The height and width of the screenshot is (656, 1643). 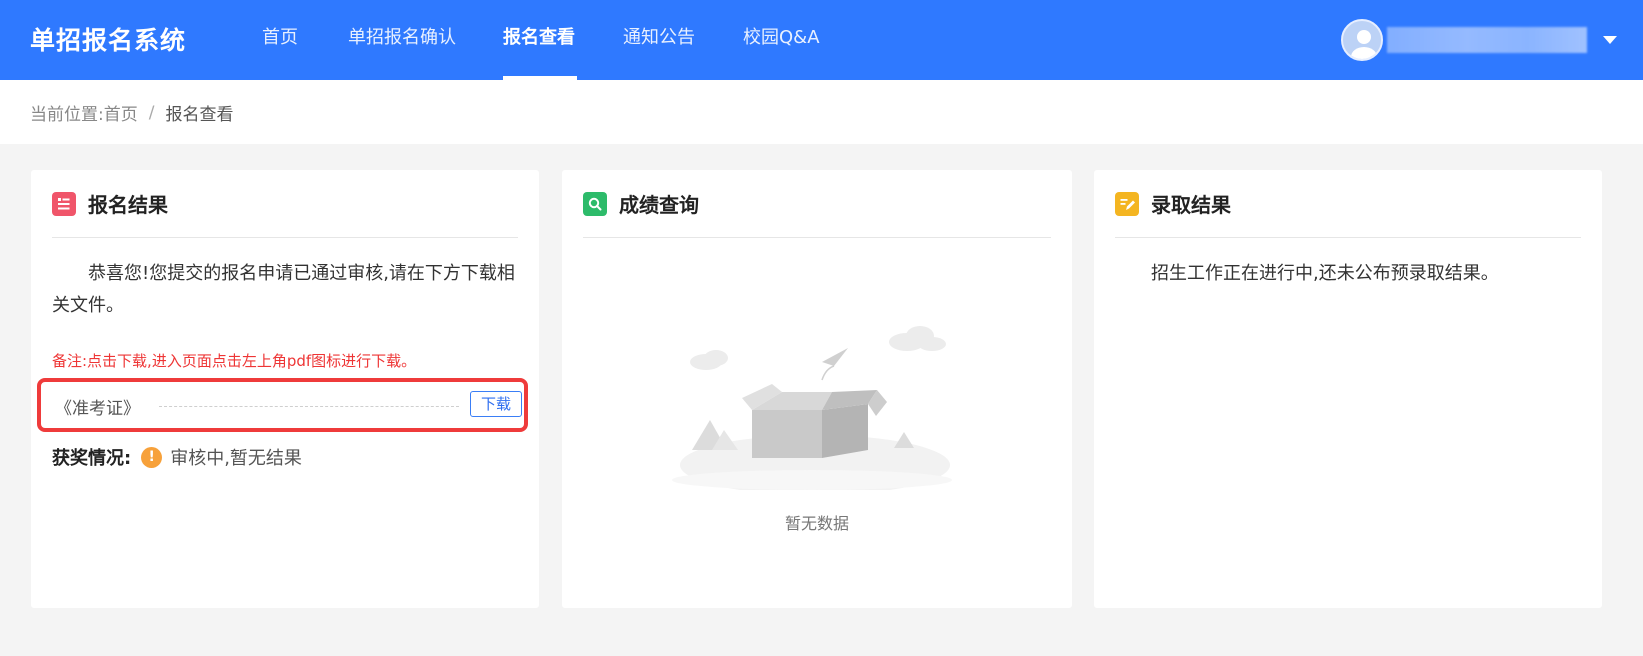 I want to click on dotted-leader, so click(x=309, y=406).